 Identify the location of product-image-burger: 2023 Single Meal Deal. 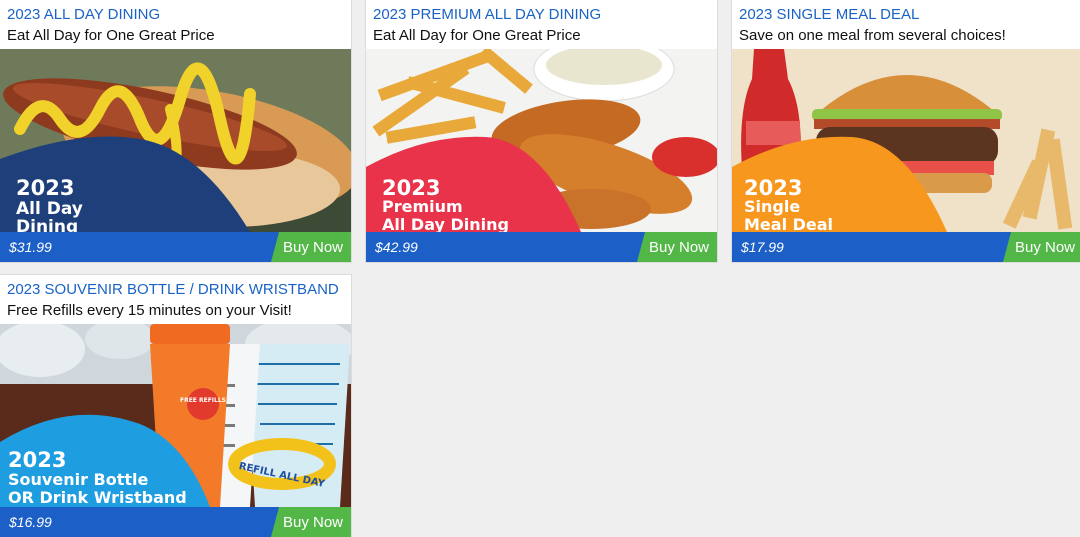
(906, 140).